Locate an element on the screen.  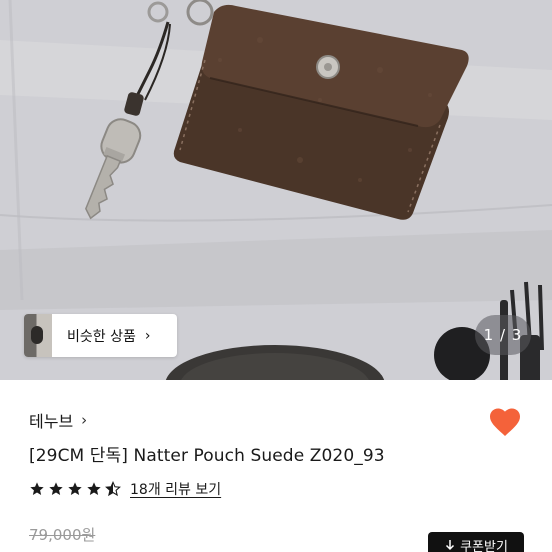
product-title: [29CM 단독] Natter Pouch Suede Z020_93 is located at coordinates (207, 456).